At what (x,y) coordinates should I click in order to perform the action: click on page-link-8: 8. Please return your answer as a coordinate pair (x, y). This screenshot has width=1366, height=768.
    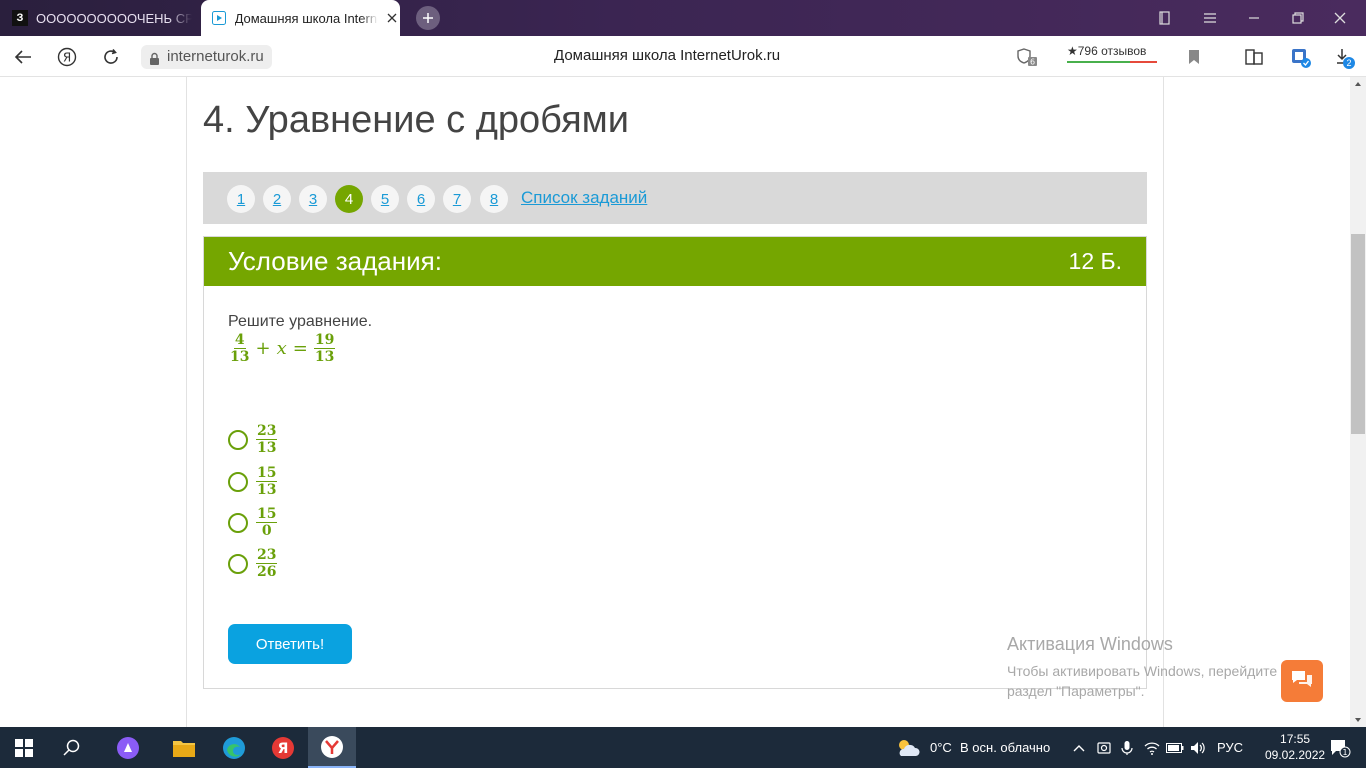
    Looking at the image, I should click on (494, 199).